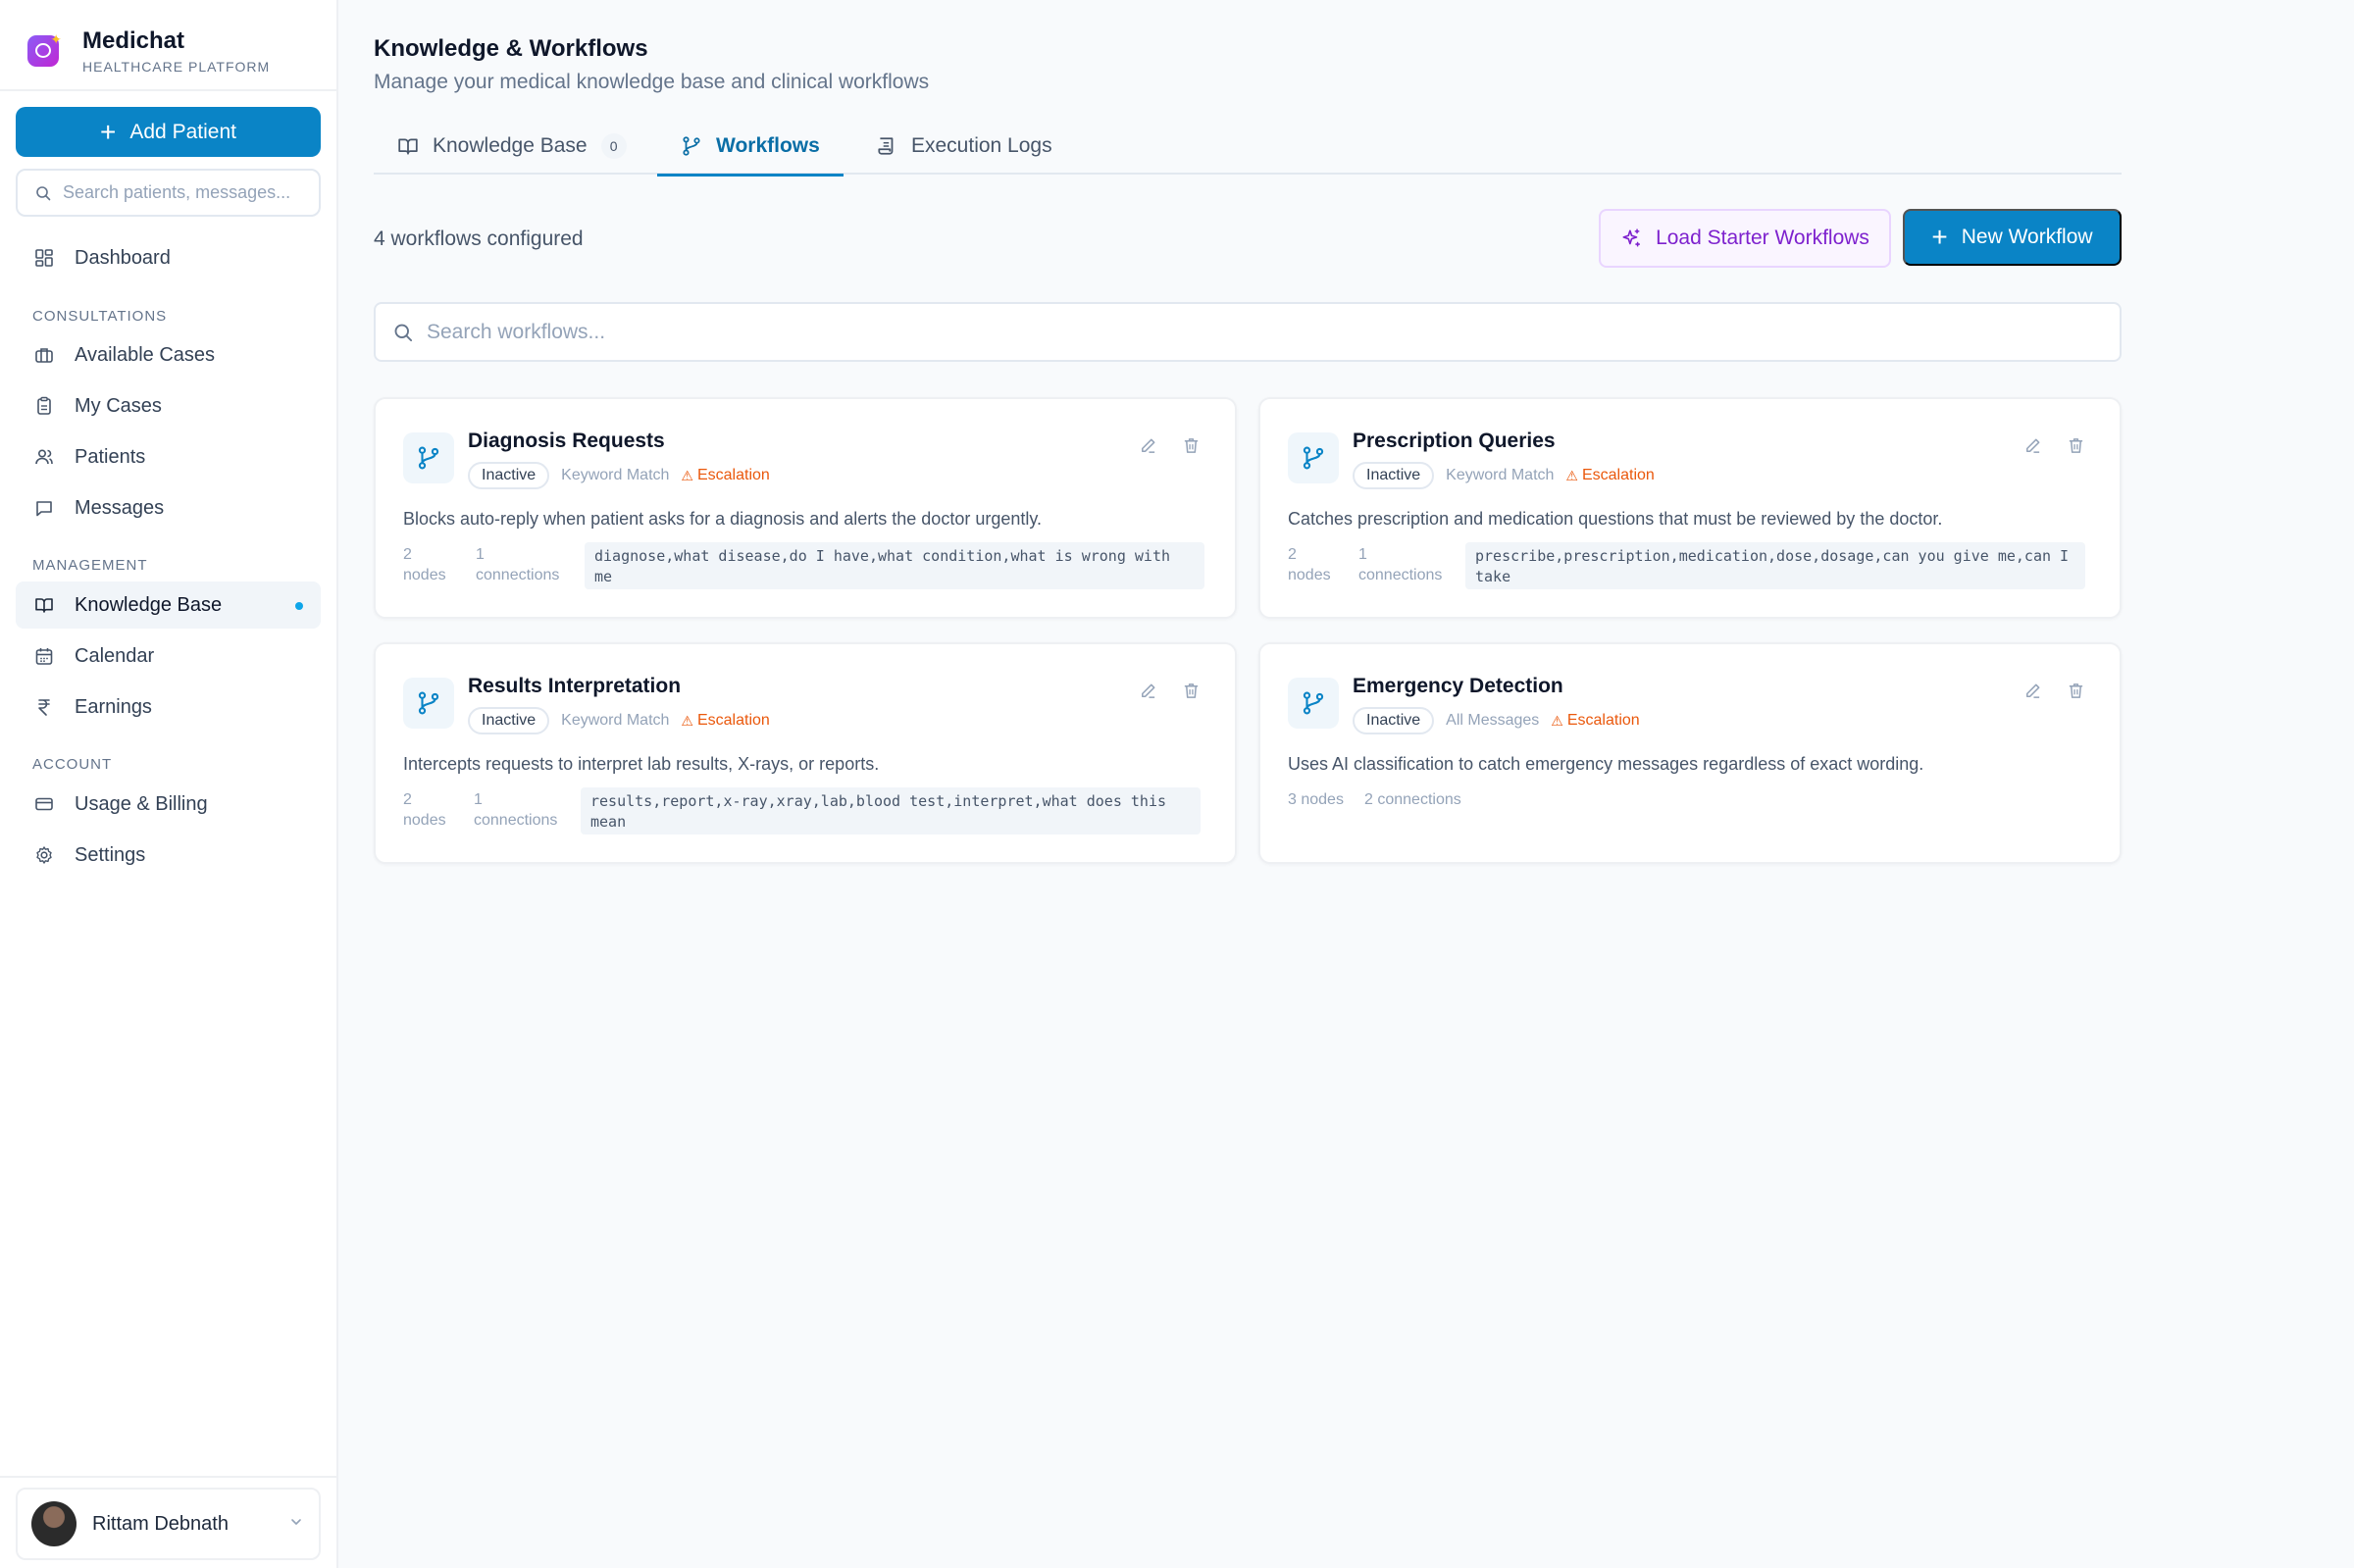  What do you see at coordinates (168, 707) in the screenshot?
I see `sidebar-item-earnings: Earnings` at bounding box center [168, 707].